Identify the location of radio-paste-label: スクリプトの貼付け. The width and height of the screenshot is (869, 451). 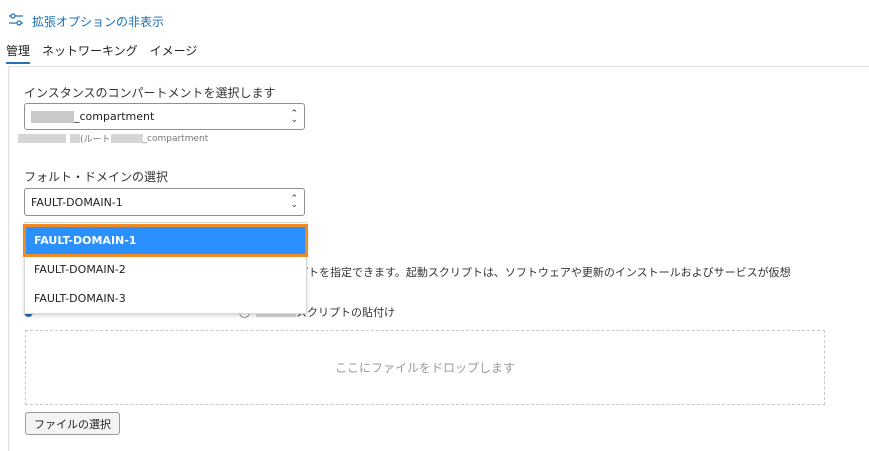
(345, 312).